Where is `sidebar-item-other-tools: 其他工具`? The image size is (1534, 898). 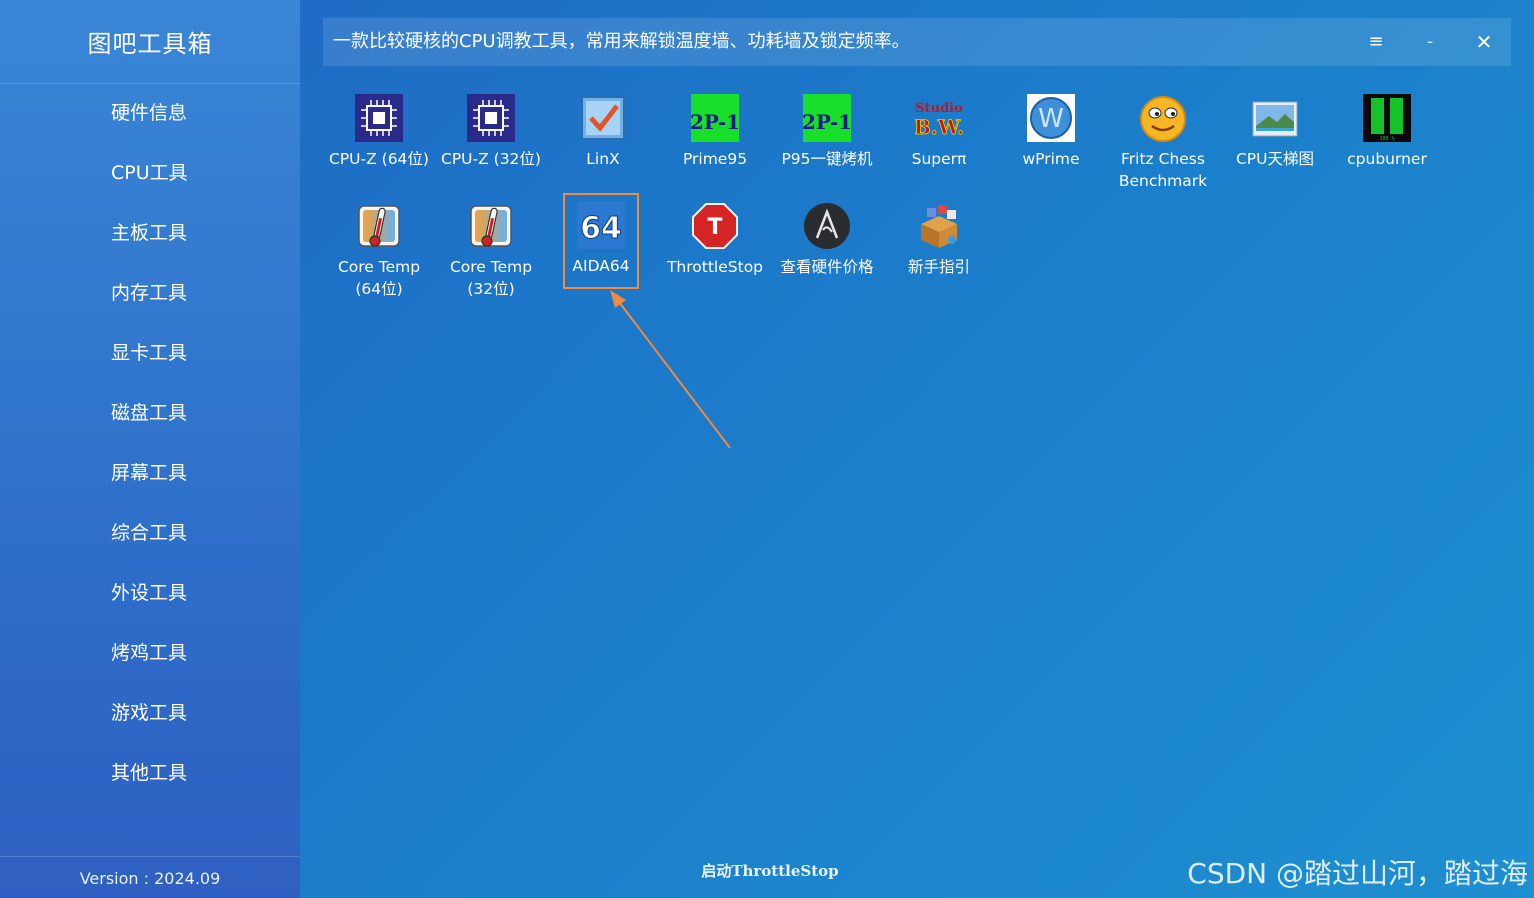 sidebar-item-other-tools: 其他工具 is located at coordinates (150, 773).